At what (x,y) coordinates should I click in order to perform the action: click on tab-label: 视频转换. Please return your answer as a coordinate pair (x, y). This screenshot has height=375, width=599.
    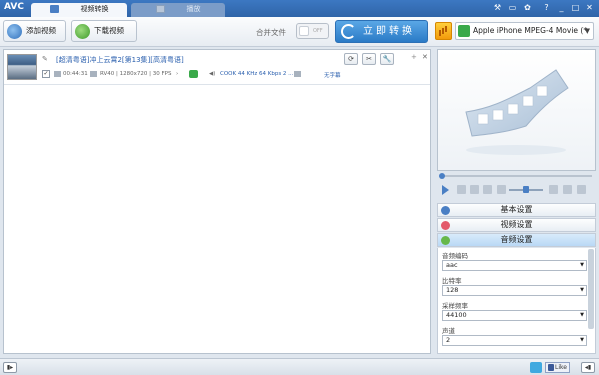
    Looking at the image, I should click on (94, 9).